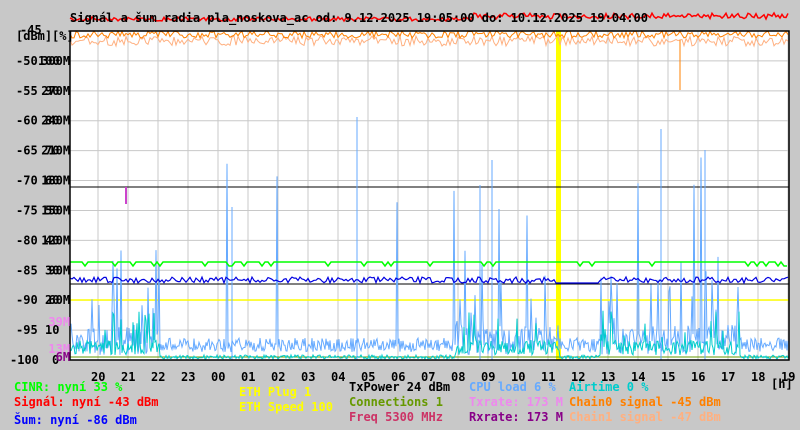 This screenshot has width=800, height=430. I want to click on y-tick-rate: 240M, so click(55, 121).